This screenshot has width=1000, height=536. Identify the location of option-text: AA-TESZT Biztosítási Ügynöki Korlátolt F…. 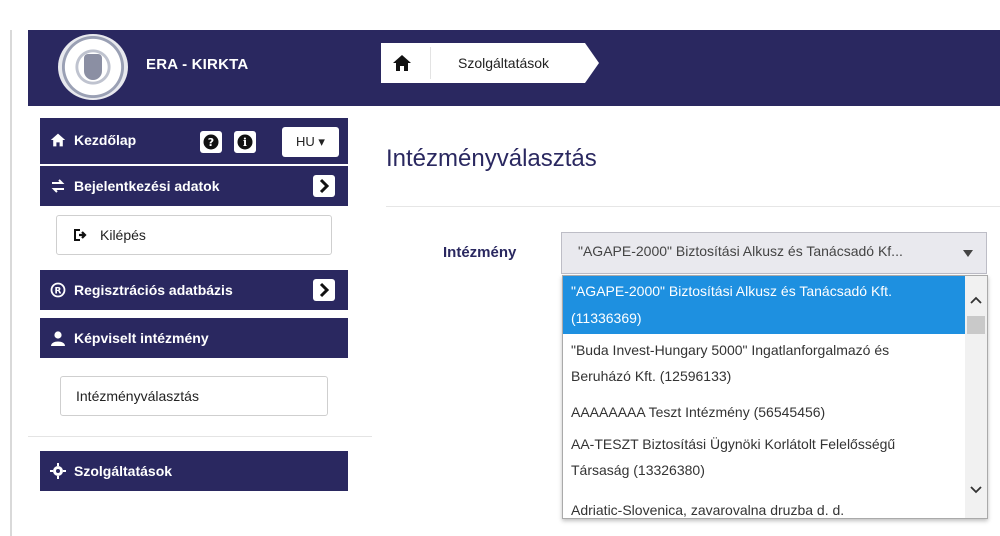
(733, 444).